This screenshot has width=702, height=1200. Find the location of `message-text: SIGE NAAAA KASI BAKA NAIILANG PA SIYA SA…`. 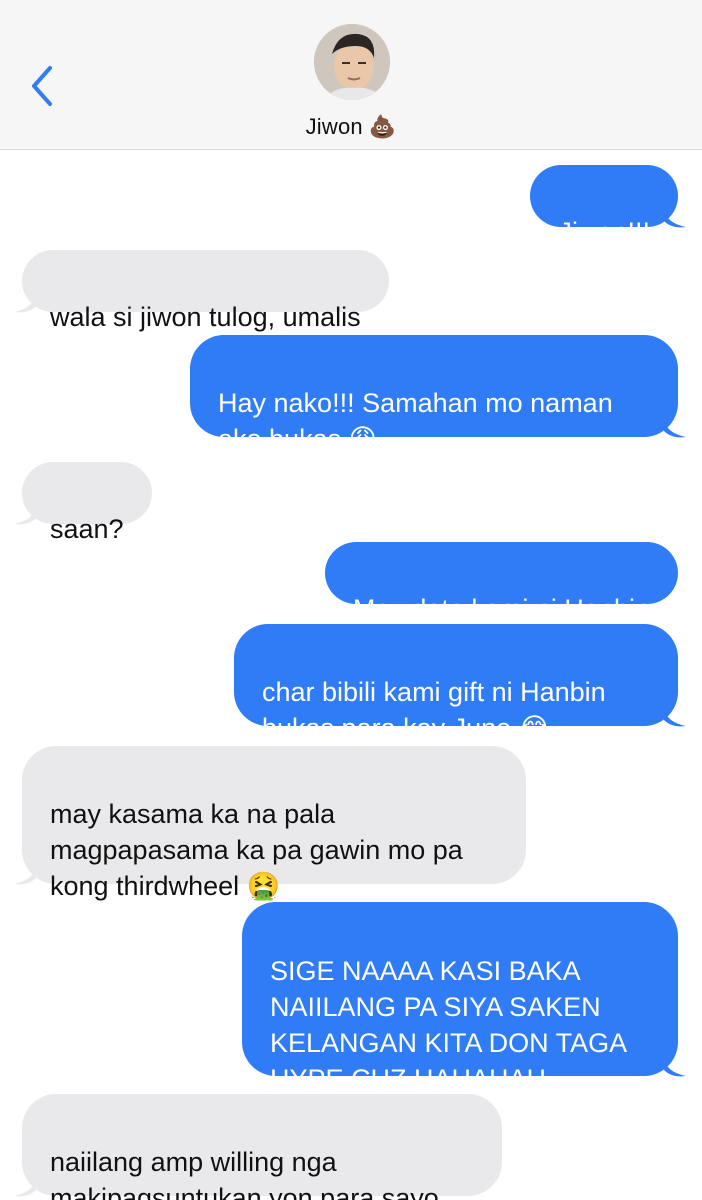

message-text: SIGE NAAAA KASI BAKA NAIILANG PA SIYA SA… is located at coordinates (449, 1025).